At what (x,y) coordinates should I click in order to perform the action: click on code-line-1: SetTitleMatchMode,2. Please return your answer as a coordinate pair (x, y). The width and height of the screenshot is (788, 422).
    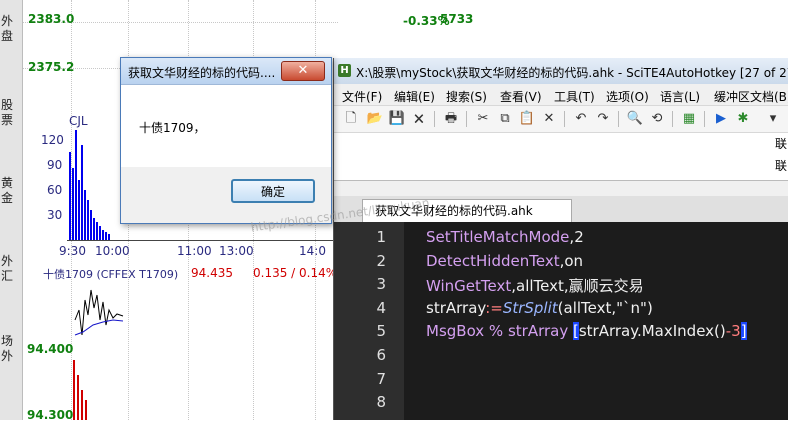
    Looking at the image, I should click on (505, 237).